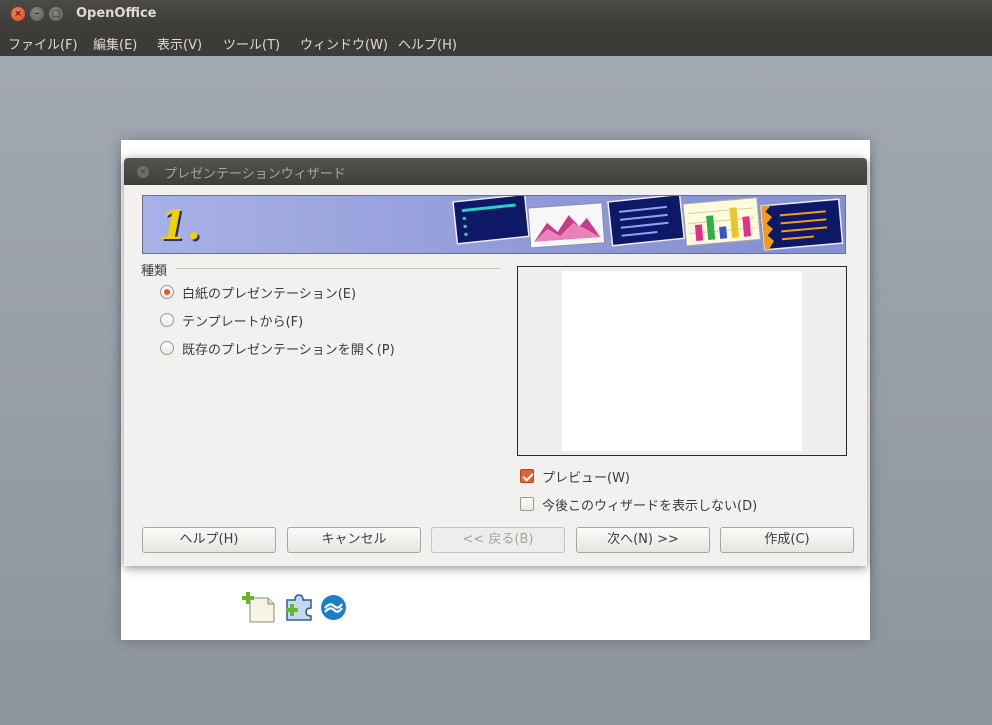 This screenshot has height=725, width=992. What do you see at coordinates (650, 506) in the screenshot?
I see `checkbox-label: 今後このウィザードを表示しない(D)` at bounding box center [650, 506].